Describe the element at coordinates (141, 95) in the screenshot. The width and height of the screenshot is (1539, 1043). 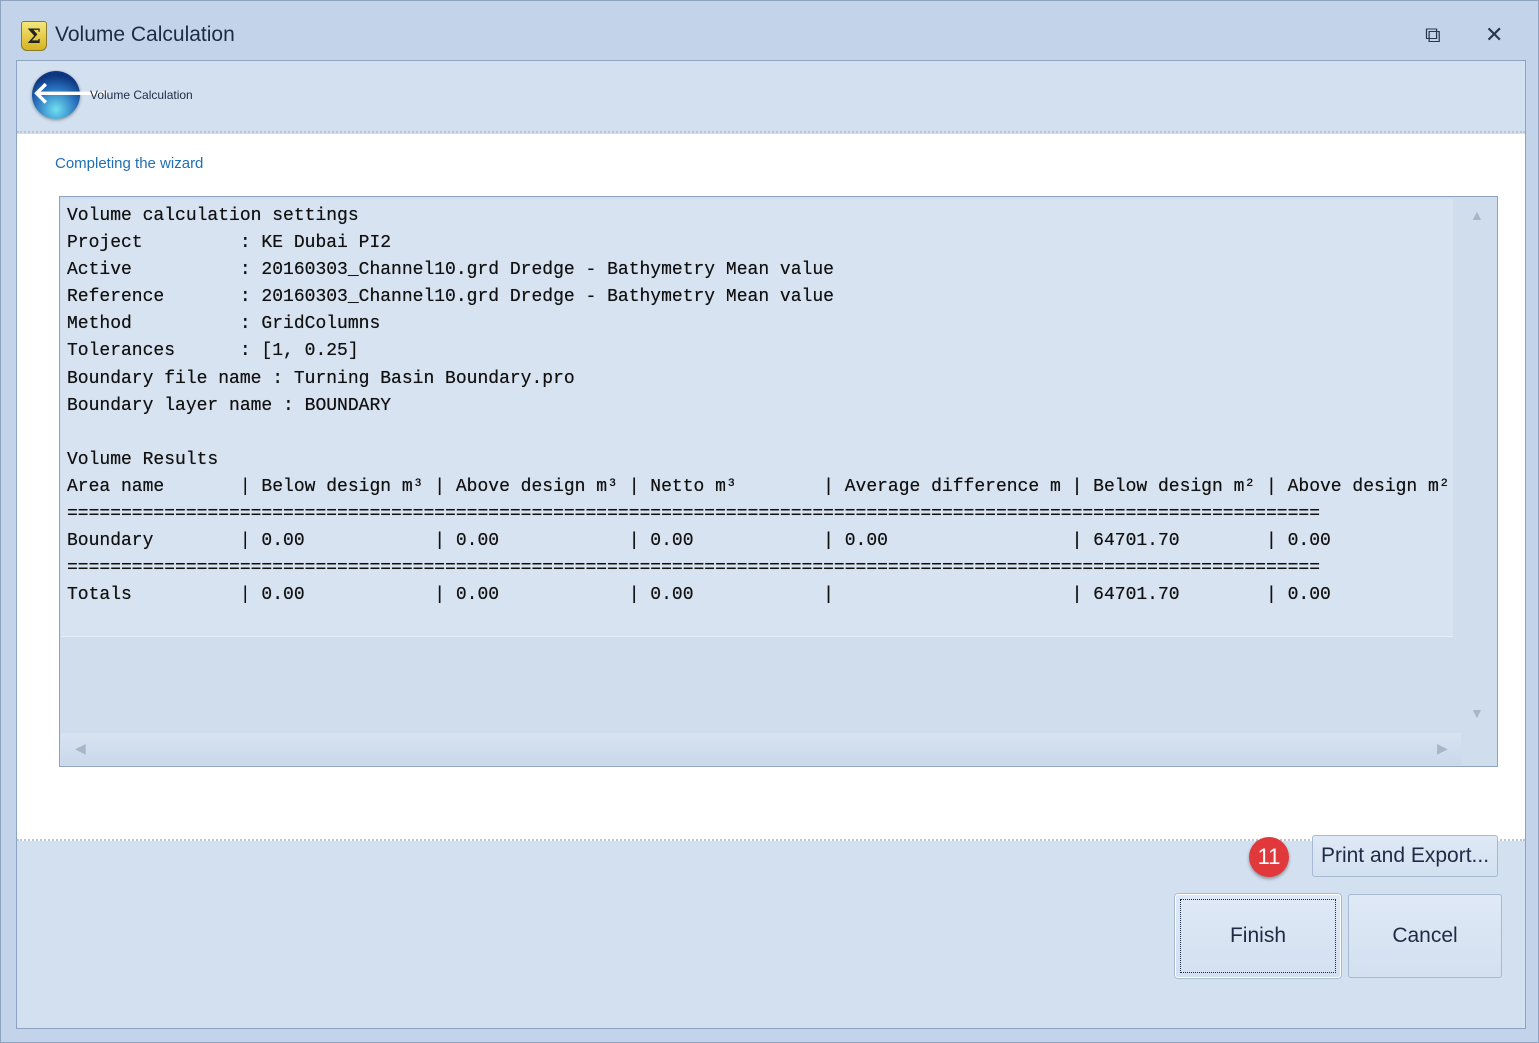
I see `wizard-header-title: Volume Calculation` at that location.